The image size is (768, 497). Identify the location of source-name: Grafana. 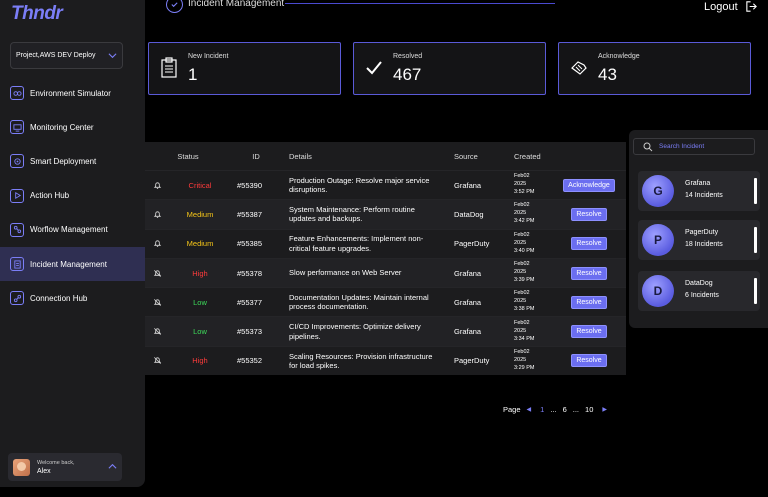
(698, 183).